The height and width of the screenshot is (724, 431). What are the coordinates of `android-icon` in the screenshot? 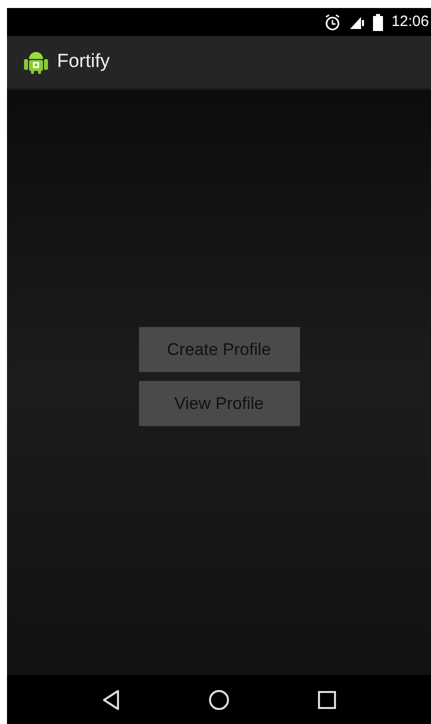 It's located at (36, 62).